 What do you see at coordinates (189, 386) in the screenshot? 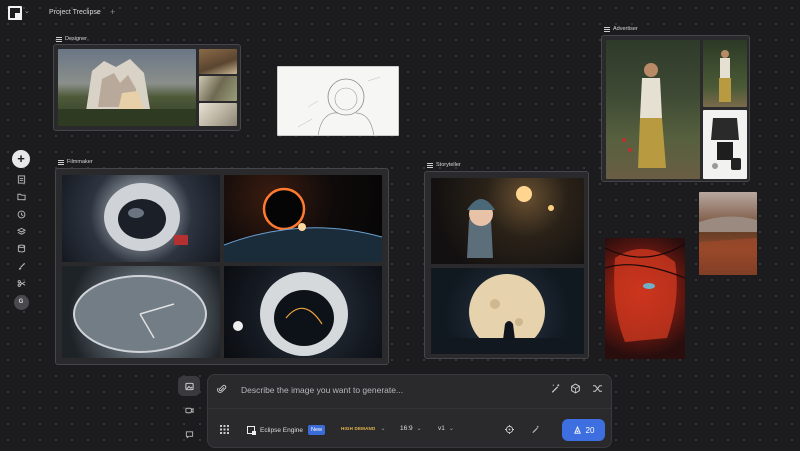
I see `image-mode-icon` at bounding box center [189, 386].